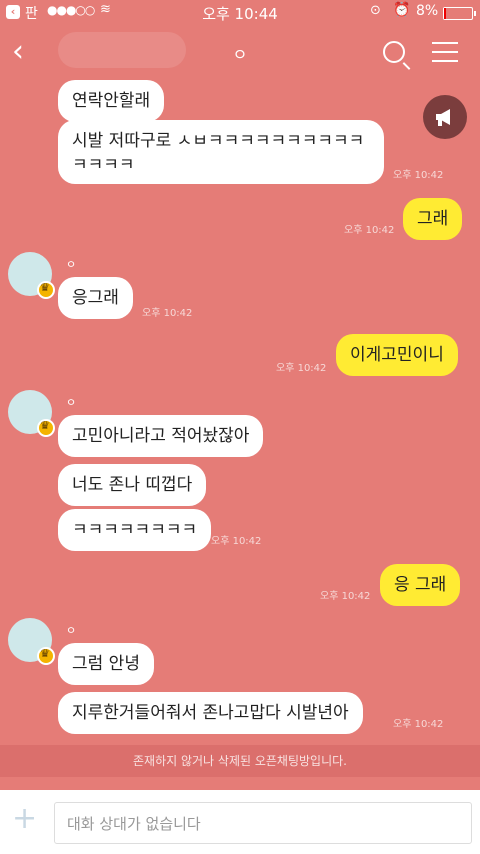  I want to click on message-bubble-mine: 이게고민이니, so click(397, 355).